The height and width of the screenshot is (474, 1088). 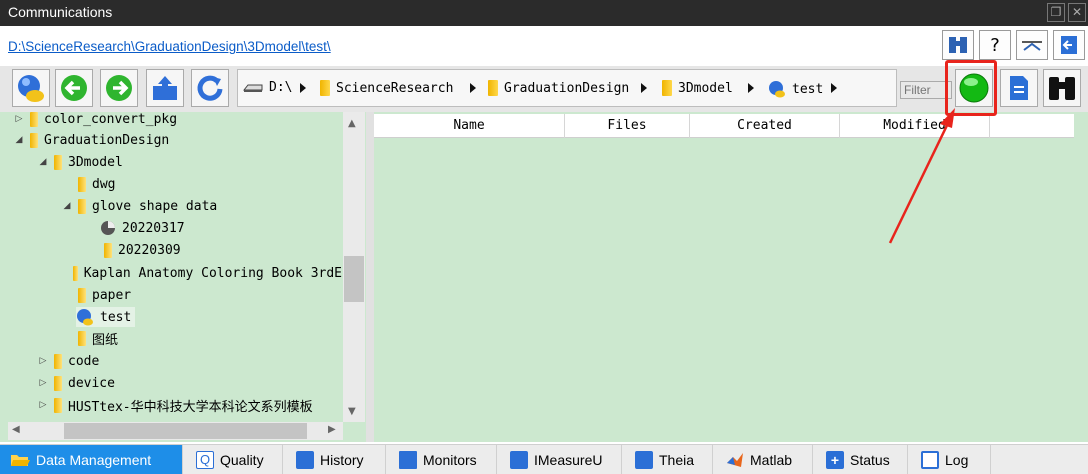 I want to click on tab-imeasureu: IMeasureU, so click(x=561, y=459).